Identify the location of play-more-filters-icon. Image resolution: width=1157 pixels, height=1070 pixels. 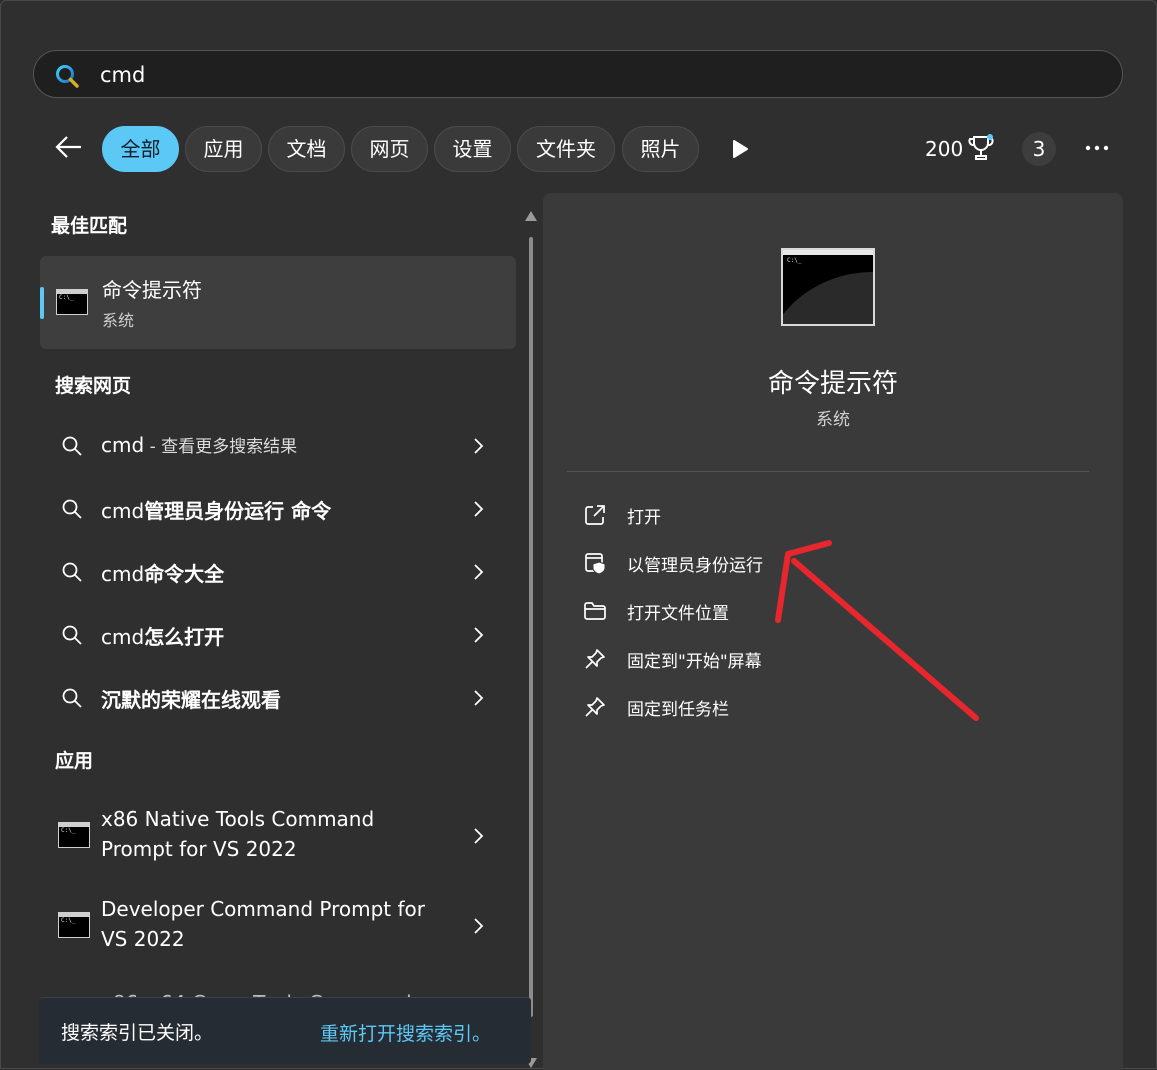
(740, 149).